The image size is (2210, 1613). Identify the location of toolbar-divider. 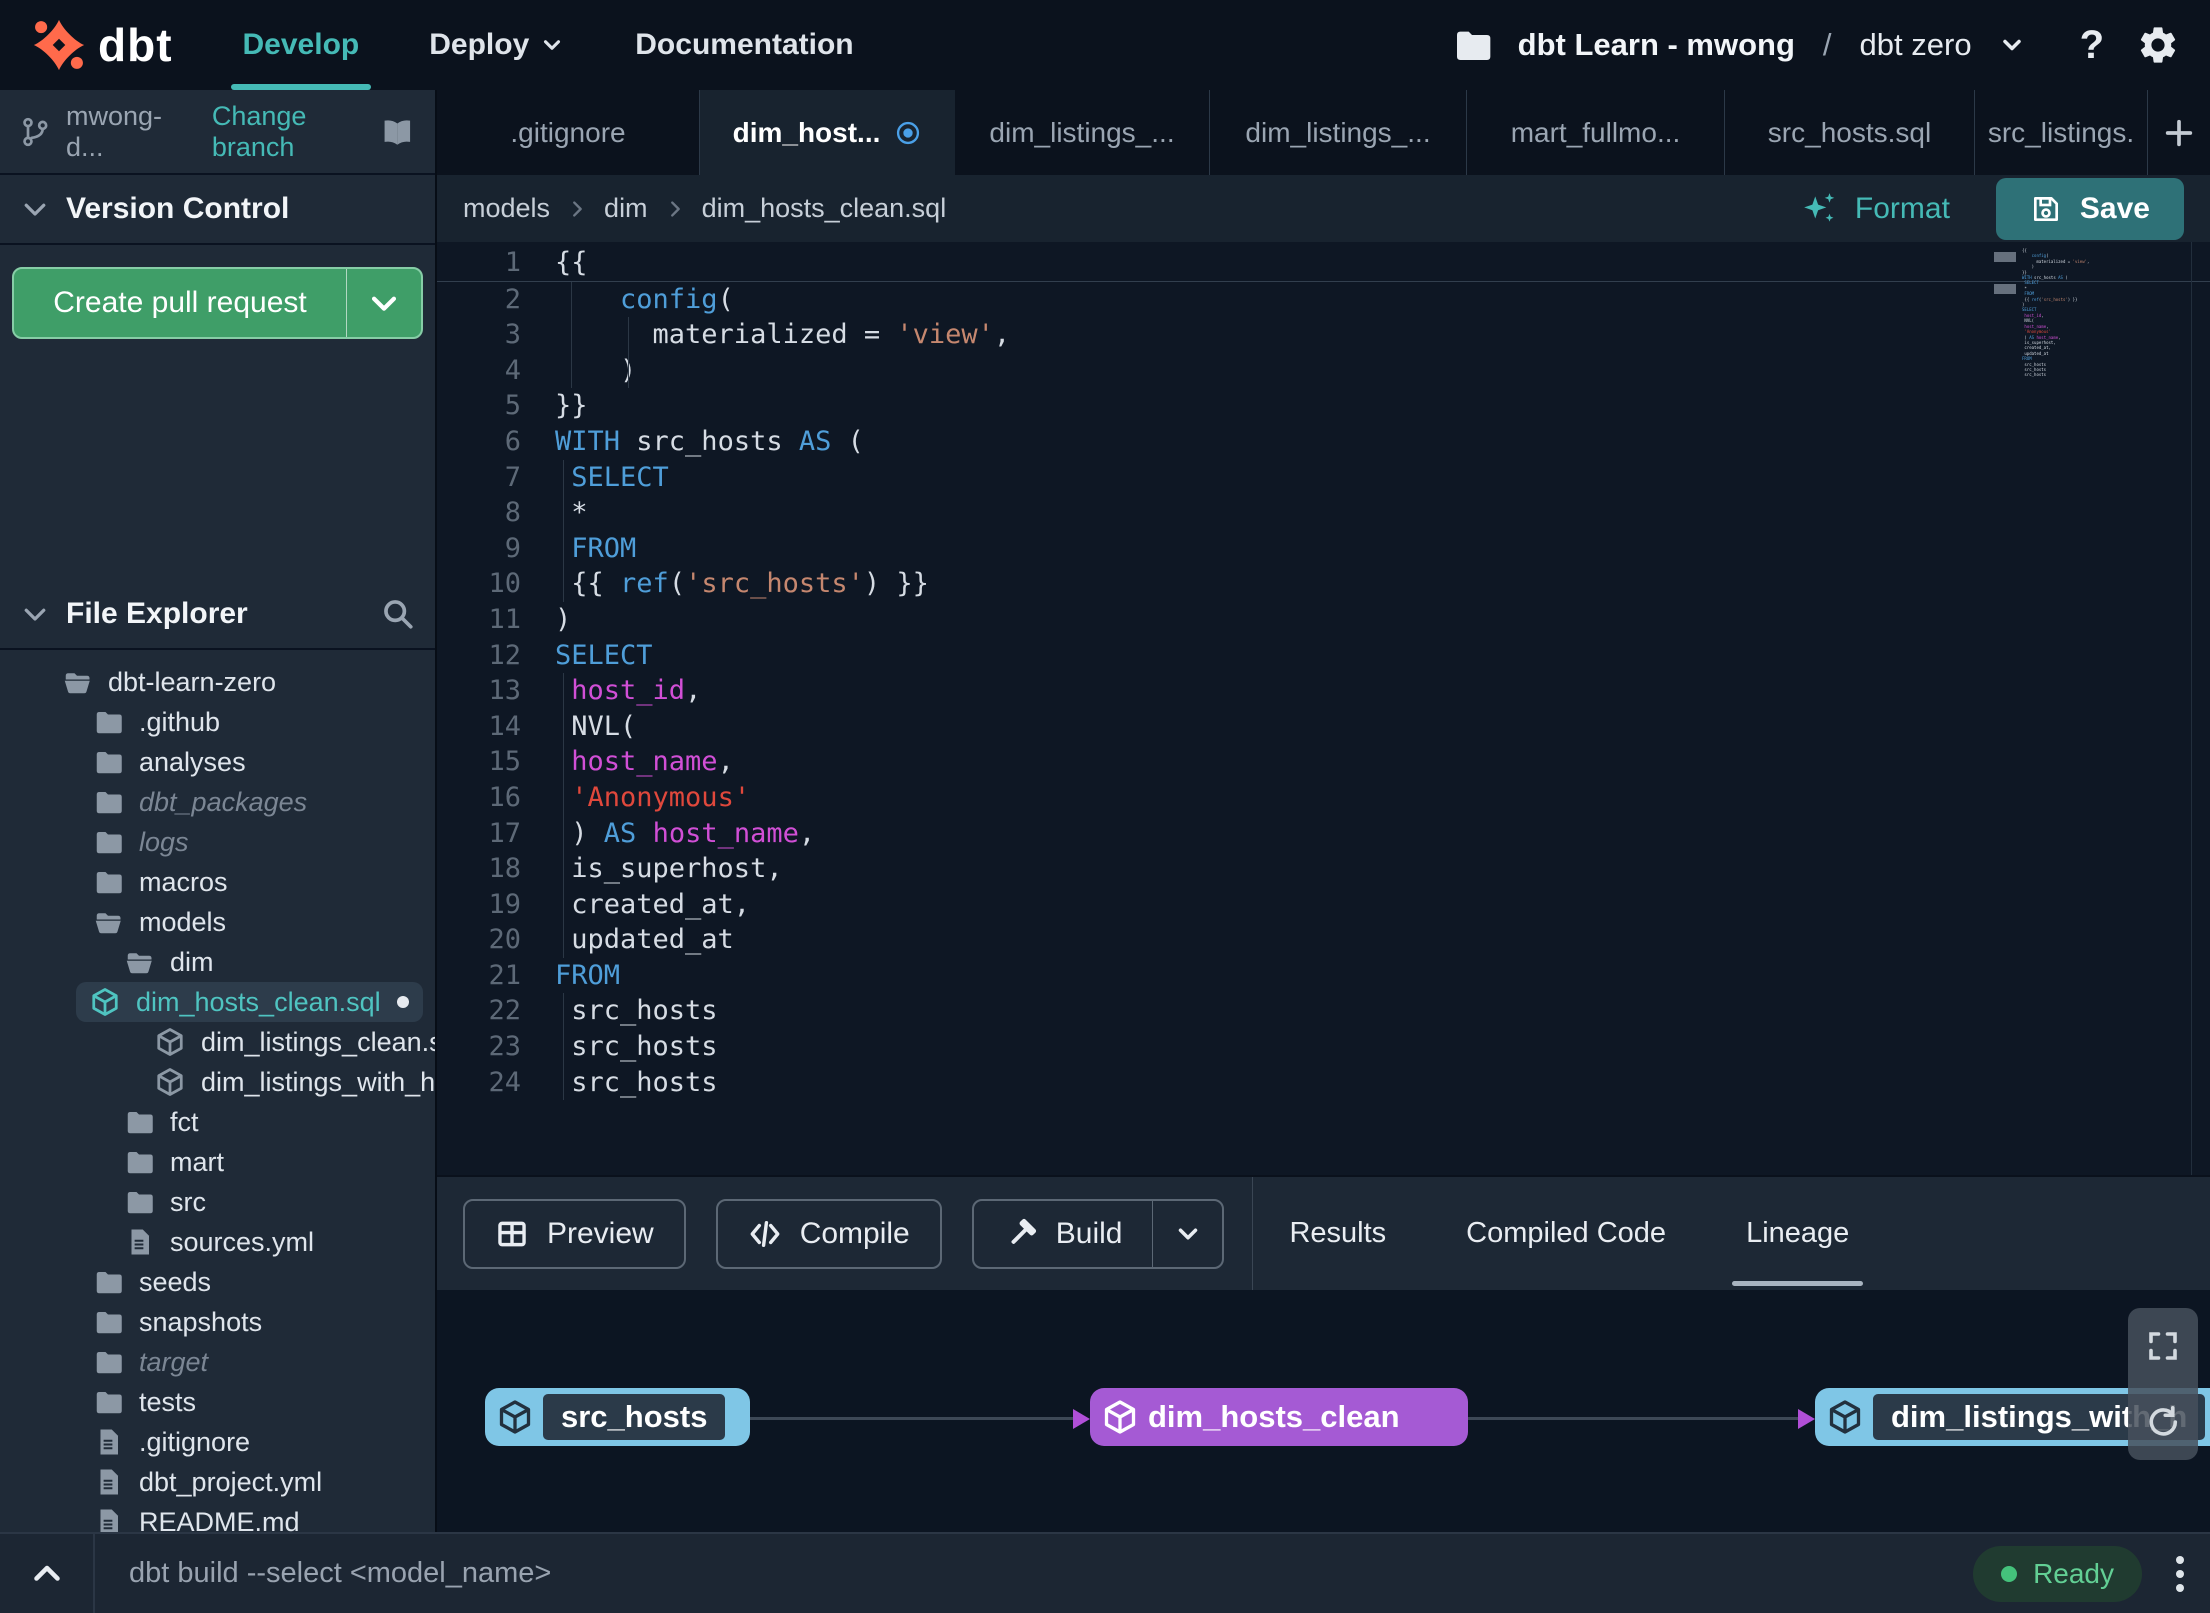
(1253, 1233).